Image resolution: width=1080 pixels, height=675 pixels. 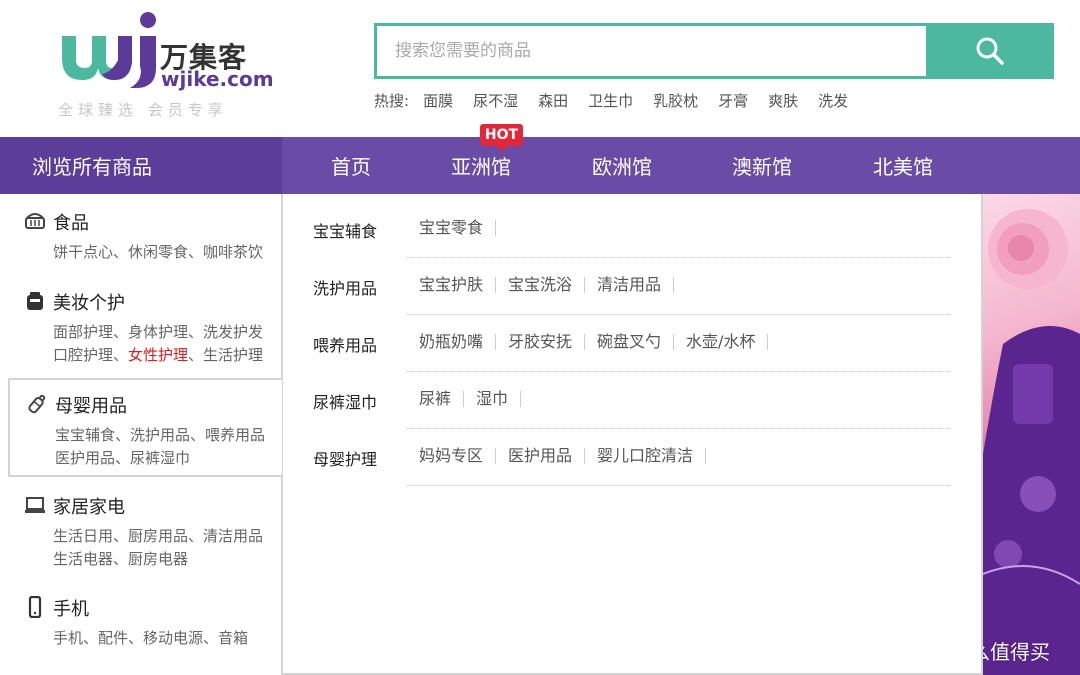 I want to click on nav-europe-pavilion: 欧洲馆, so click(x=622, y=165).